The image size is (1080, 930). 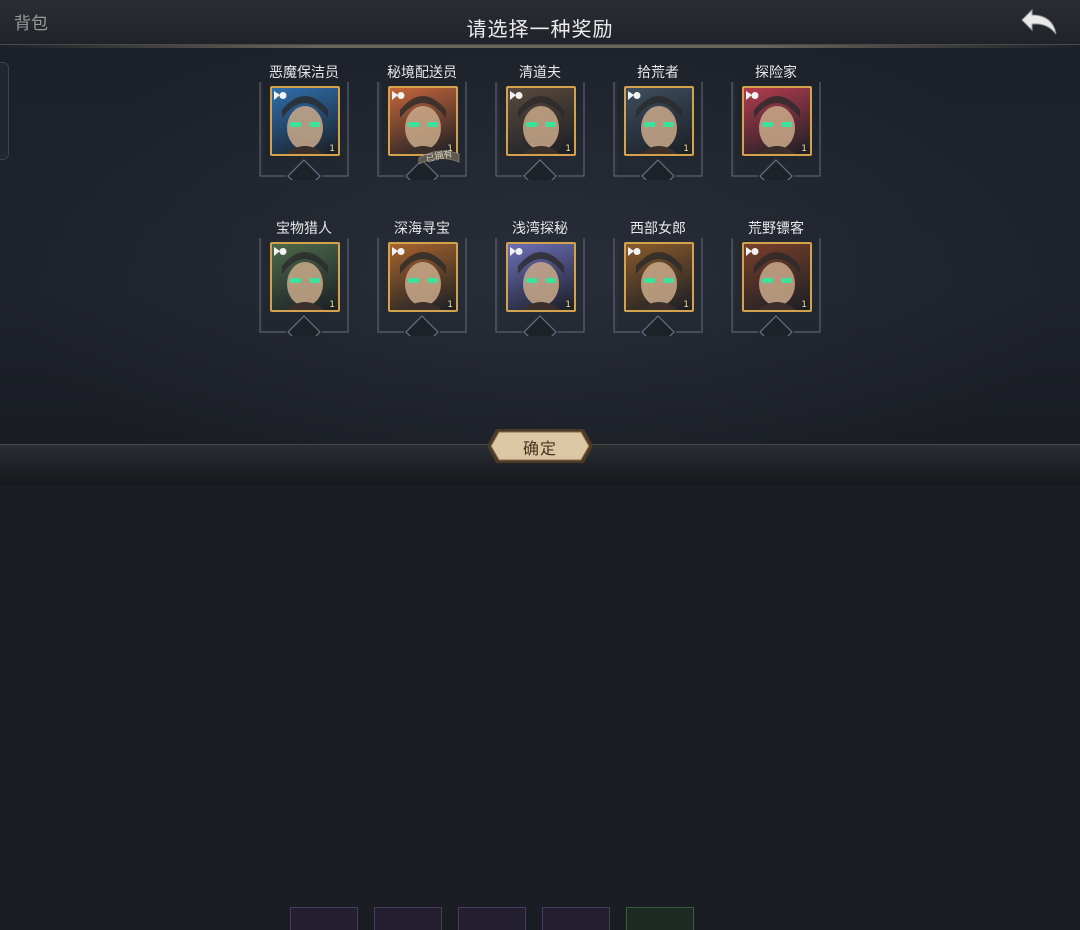 I want to click on top-bar: 背包 请选择一种奖励, so click(x=540, y=24).